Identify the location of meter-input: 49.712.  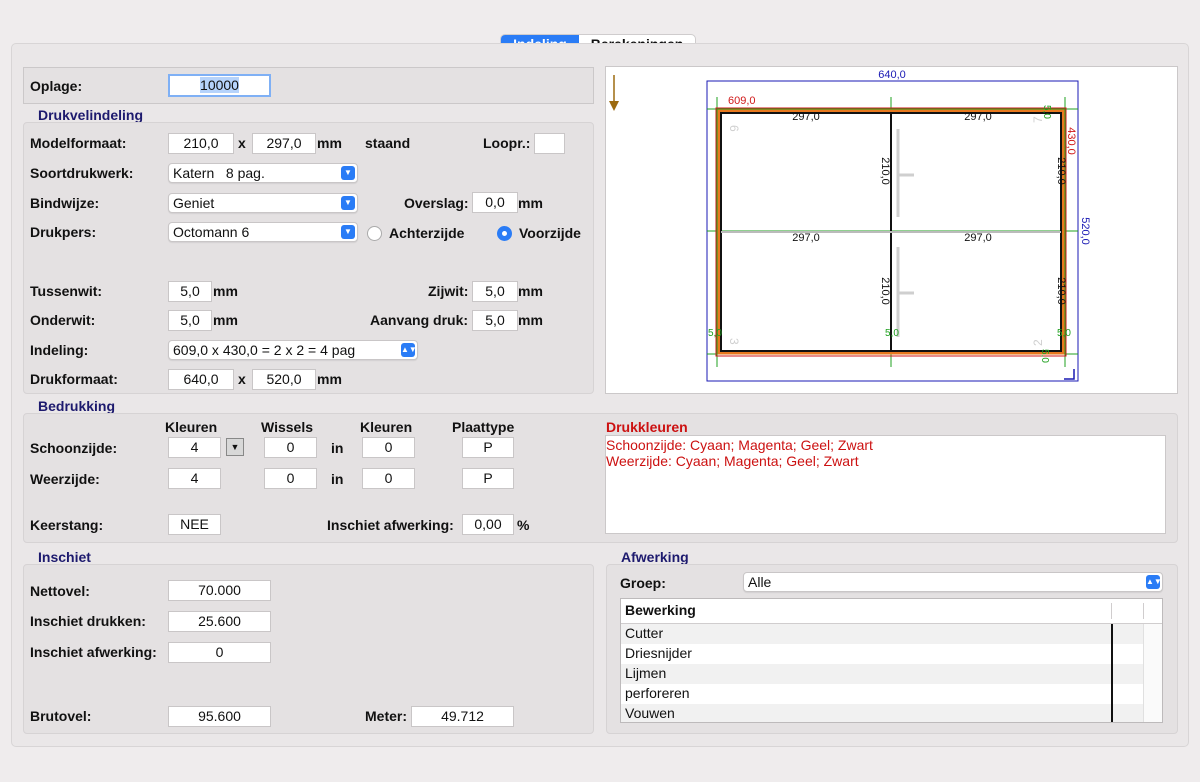
(462, 716).